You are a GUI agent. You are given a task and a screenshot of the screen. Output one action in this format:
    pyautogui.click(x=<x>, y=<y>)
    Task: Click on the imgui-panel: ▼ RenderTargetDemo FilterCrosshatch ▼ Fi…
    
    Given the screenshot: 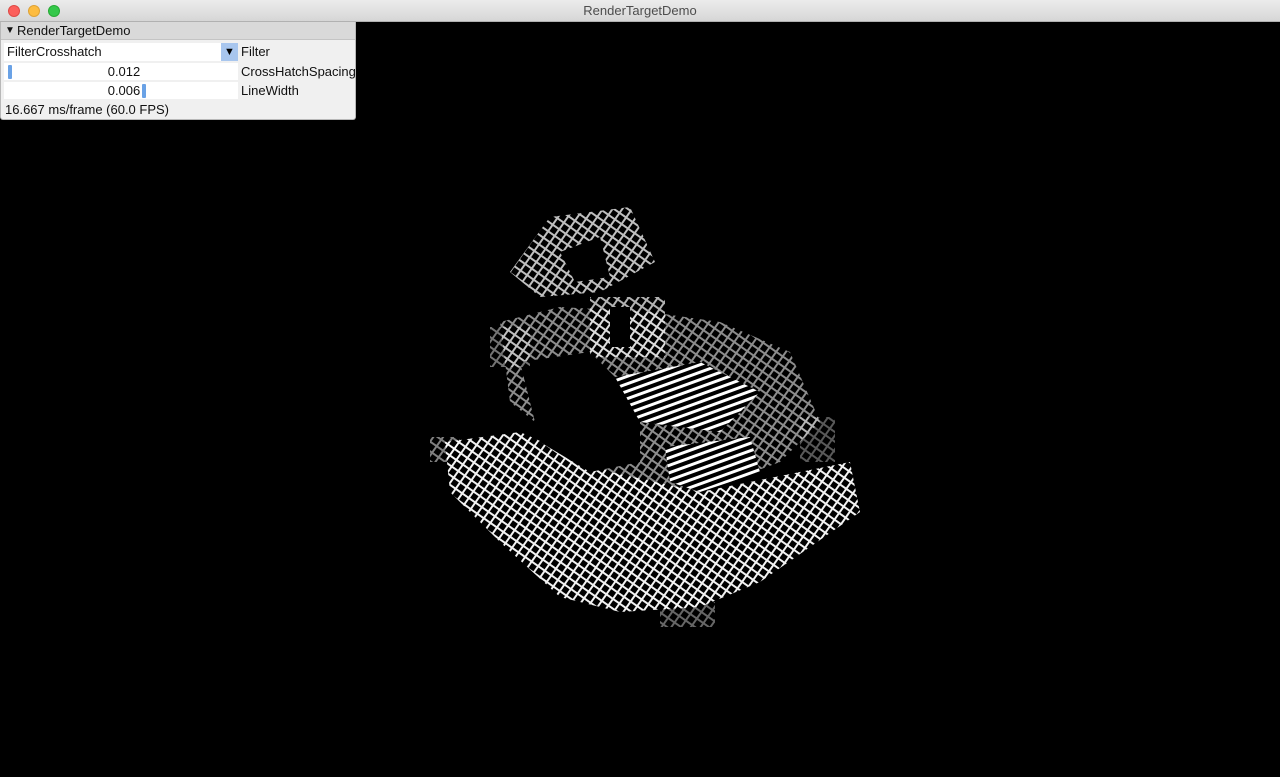 What is the action you would take?
    pyautogui.click(x=178, y=71)
    